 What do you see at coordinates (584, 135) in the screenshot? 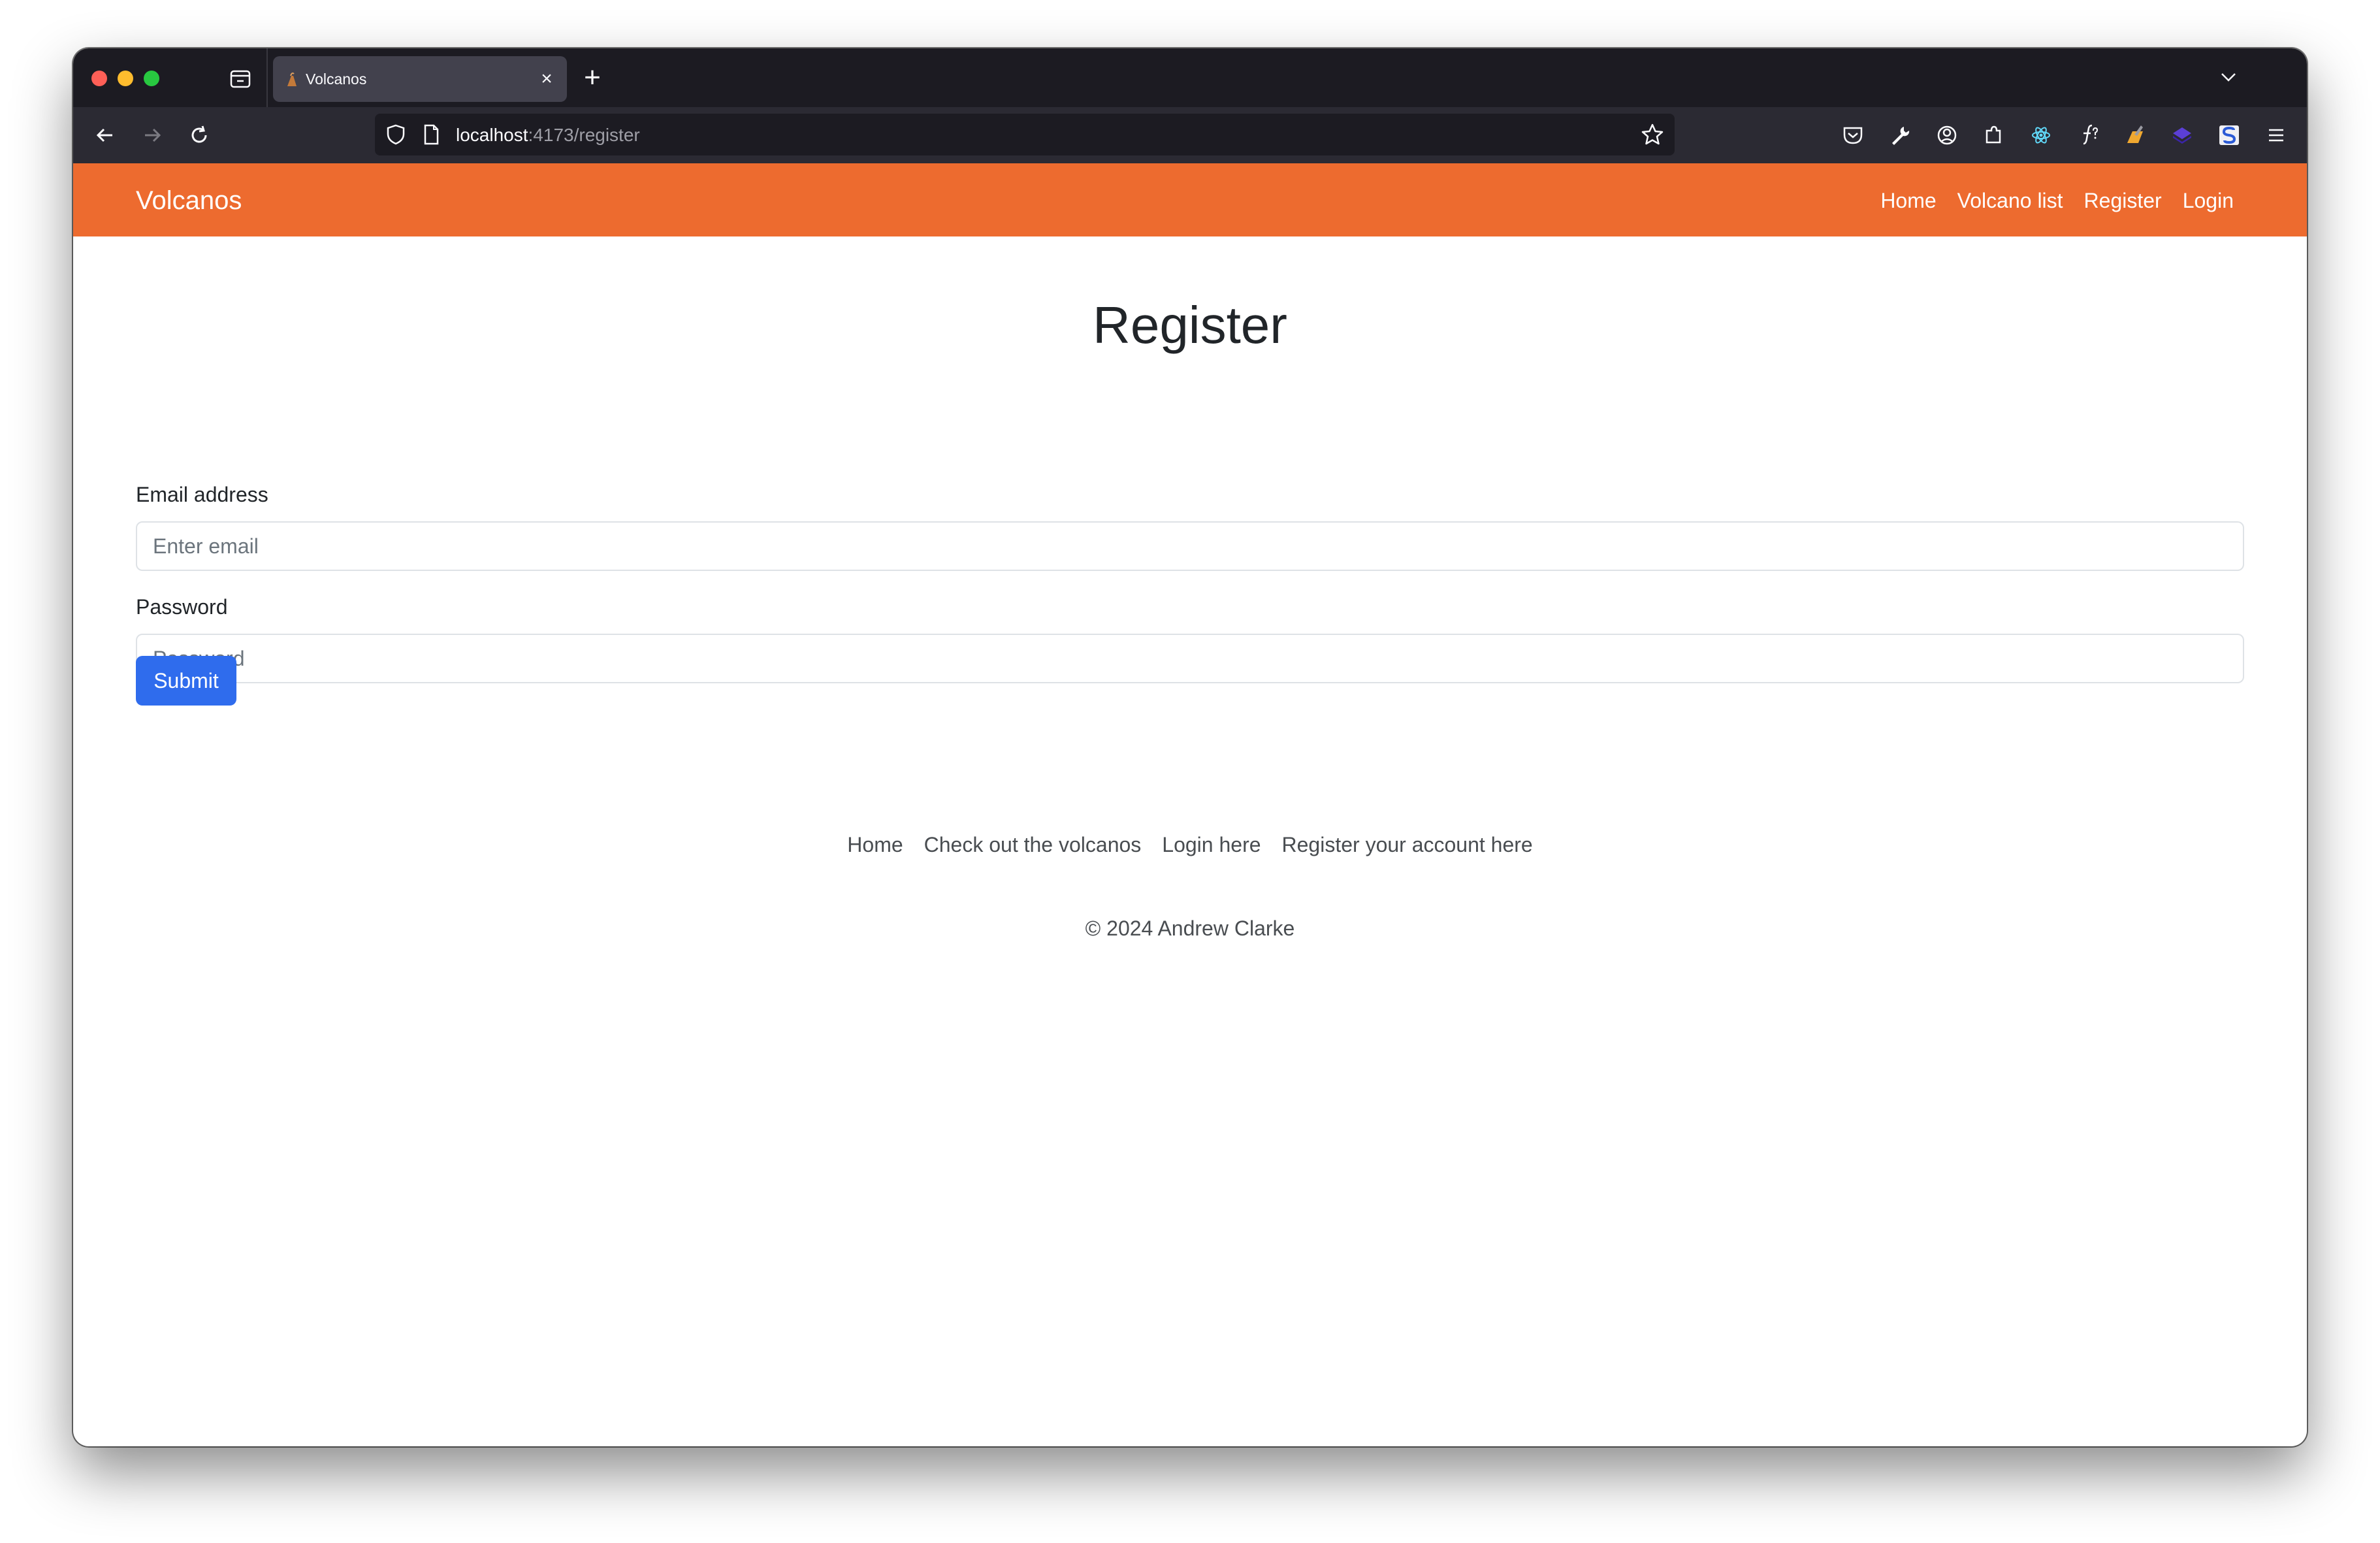
I see `url-path: :4173/register` at bounding box center [584, 135].